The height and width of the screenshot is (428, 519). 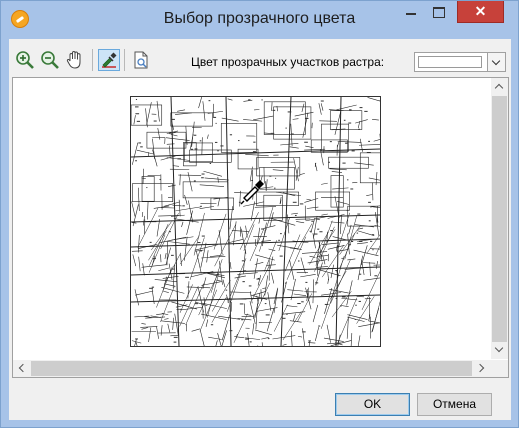 What do you see at coordinates (372, 404) in the screenshot?
I see `ok-button: OK` at bounding box center [372, 404].